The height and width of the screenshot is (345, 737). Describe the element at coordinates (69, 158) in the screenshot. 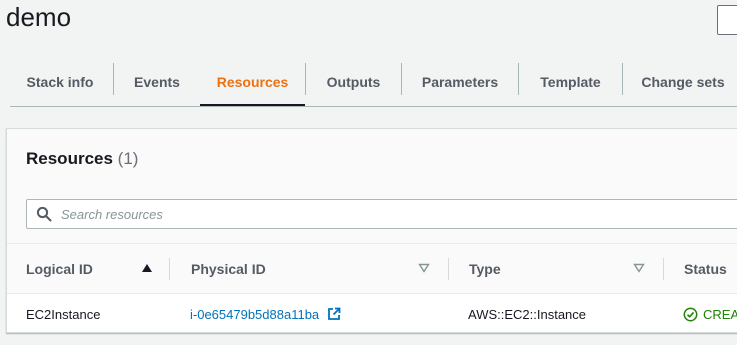

I see `panel-title-text: Resources` at that location.